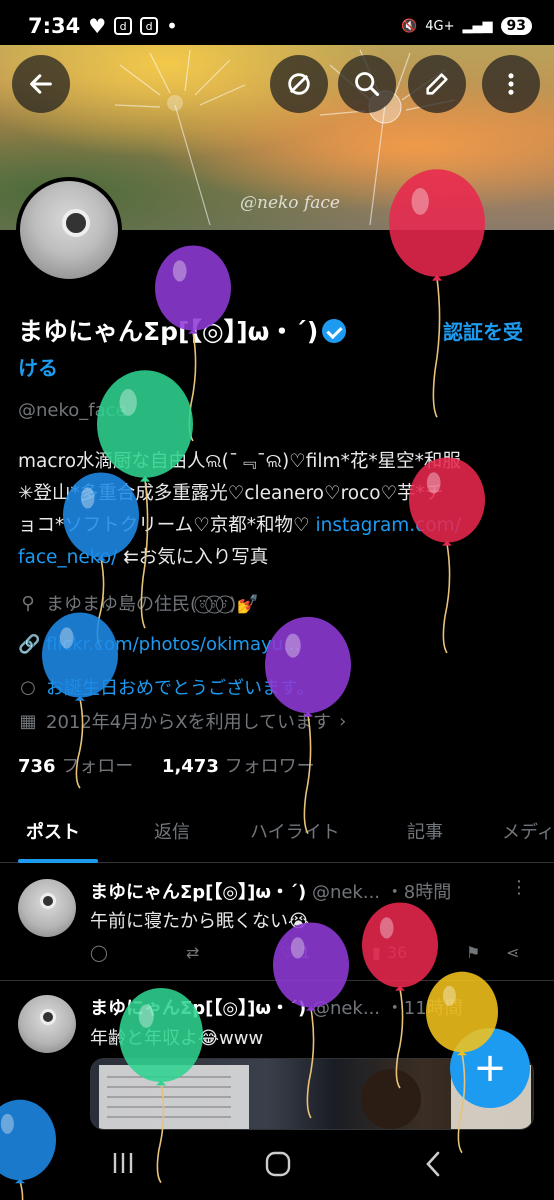 The height and width of the screenshot is (1200, 554). What do you see at coordinates (180, 687) in the screenshot?
I see `birthday-text: お誕生日おめでとうございます。` at bounding box center [180, 687].